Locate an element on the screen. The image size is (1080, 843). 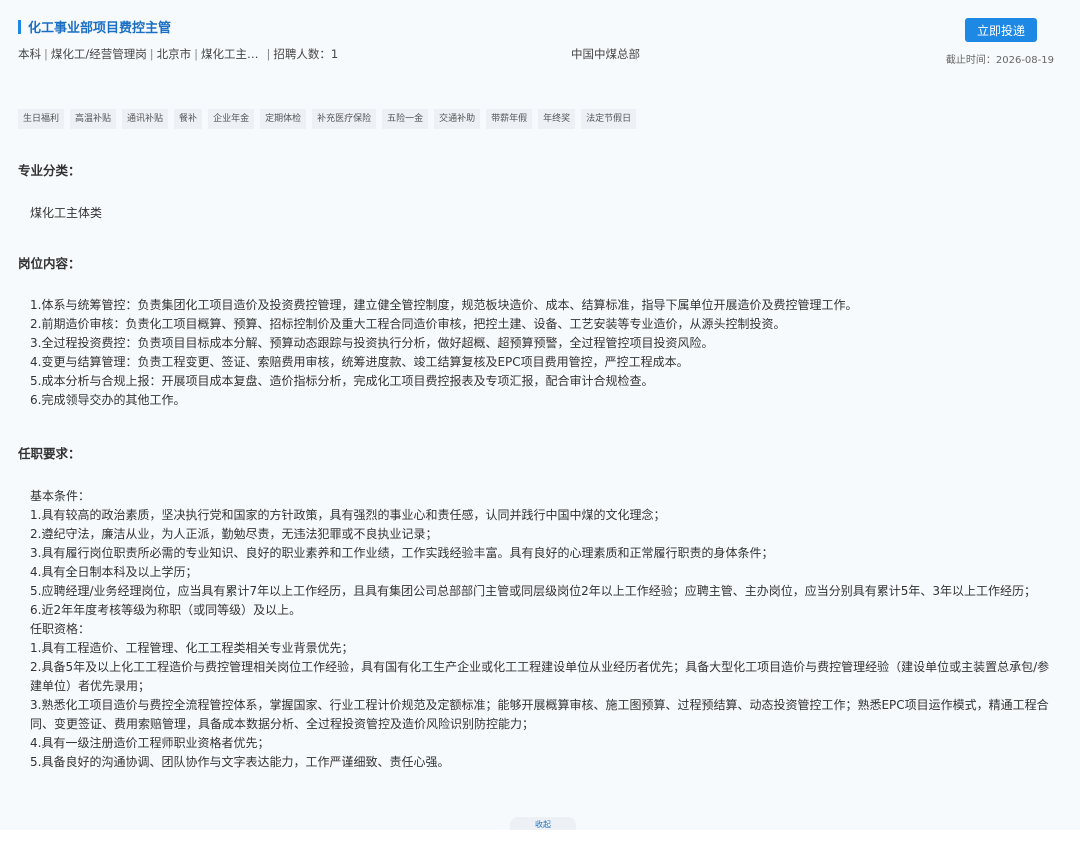
req-line: 1.具有工程造价、工程管理、化工工程类相关专业背景优先； is located at coordinates (192, 648).